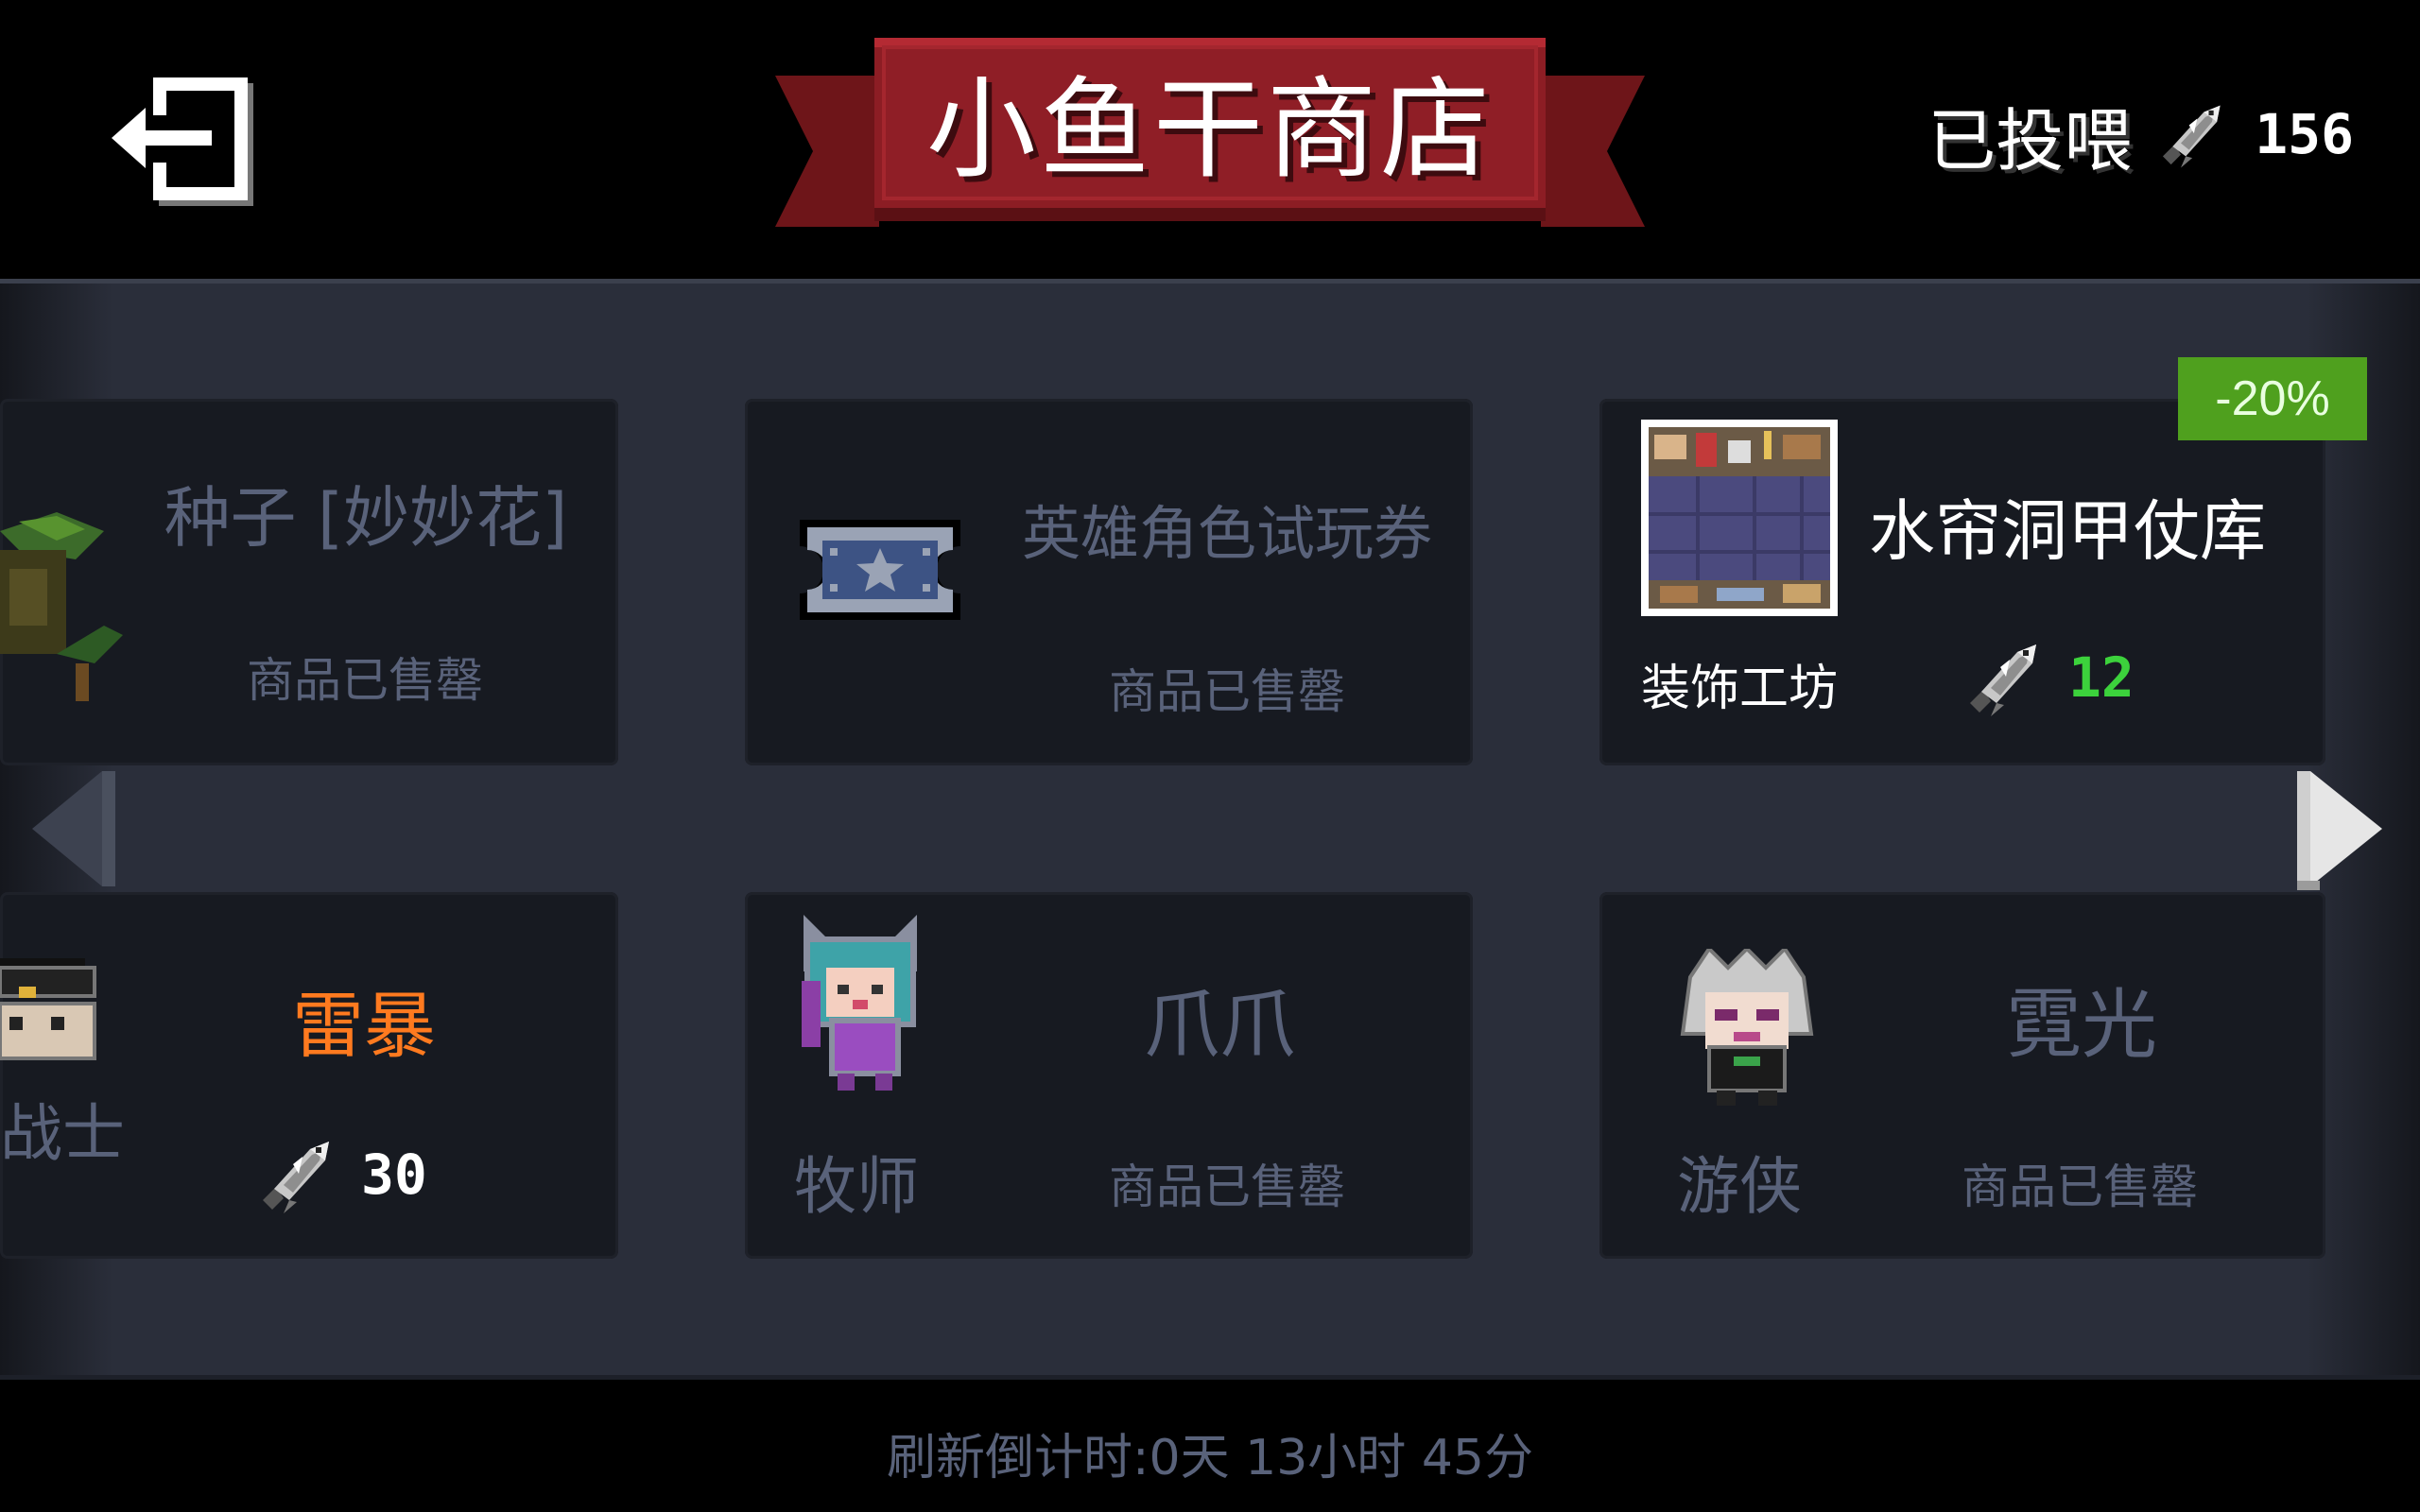 The width and height of the screenshot is (2420, 1512). Describe the element at coordinates (1210, 1458) in the screenshot. I see `refresh-countdown: 刷新倒计时:0天 13小时 45分` at that location.